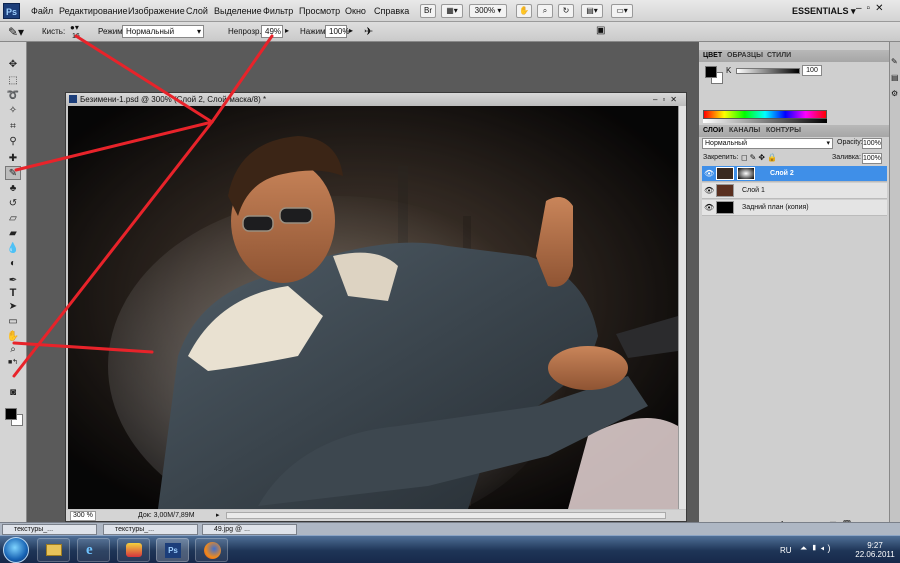 The image size is (900, 563). What do you see at coordinates (872, 143) in the screenshot?
I see `layer-opacity-field: 100%` at bounding box center [872, 143].